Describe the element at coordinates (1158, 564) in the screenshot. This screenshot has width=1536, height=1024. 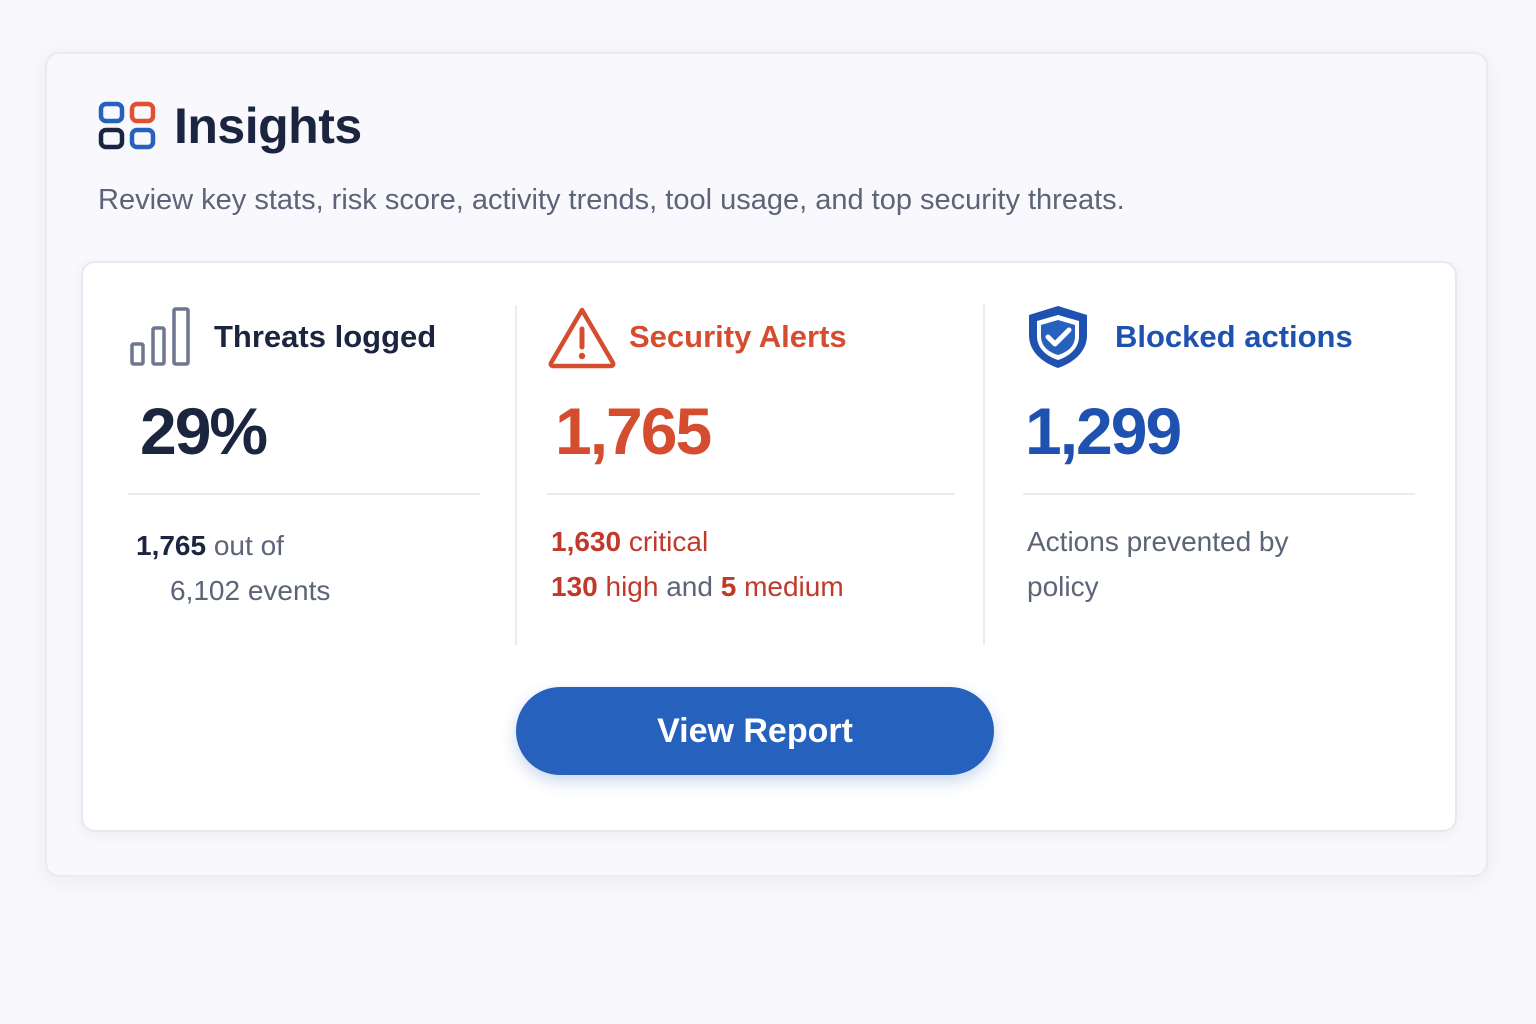
I see `stat-blocked-detail: Actions prevented by policy` at that location.